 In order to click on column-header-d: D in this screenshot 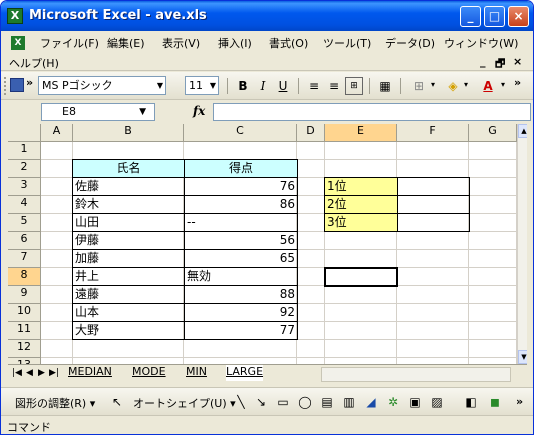, I will do `click(311, 133)`.